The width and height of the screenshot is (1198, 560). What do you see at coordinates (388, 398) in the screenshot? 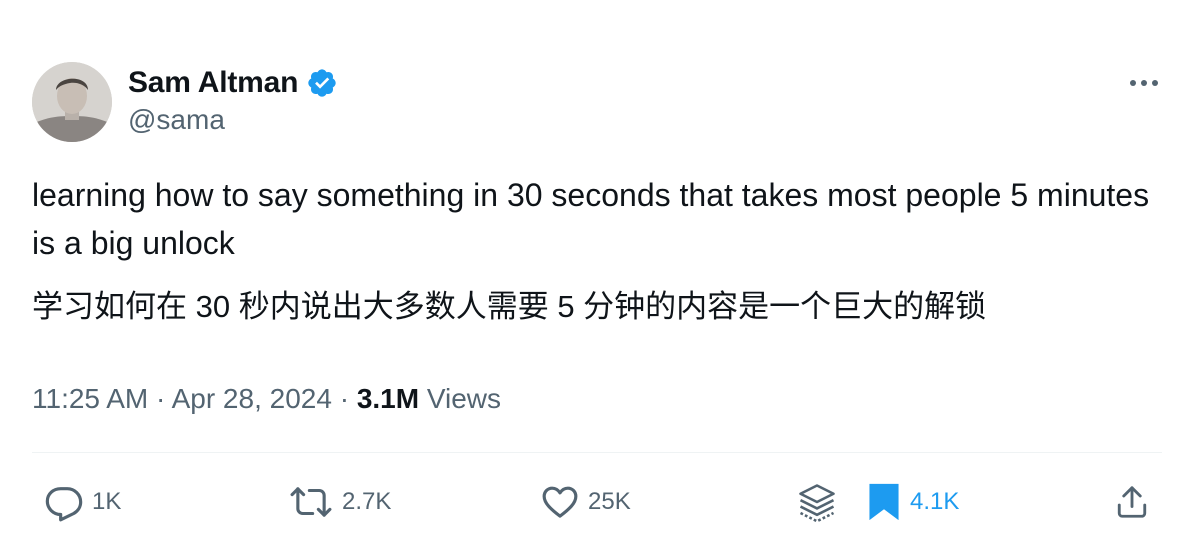
I see `views-count: 3.1M` at bounding box center [388, 398].